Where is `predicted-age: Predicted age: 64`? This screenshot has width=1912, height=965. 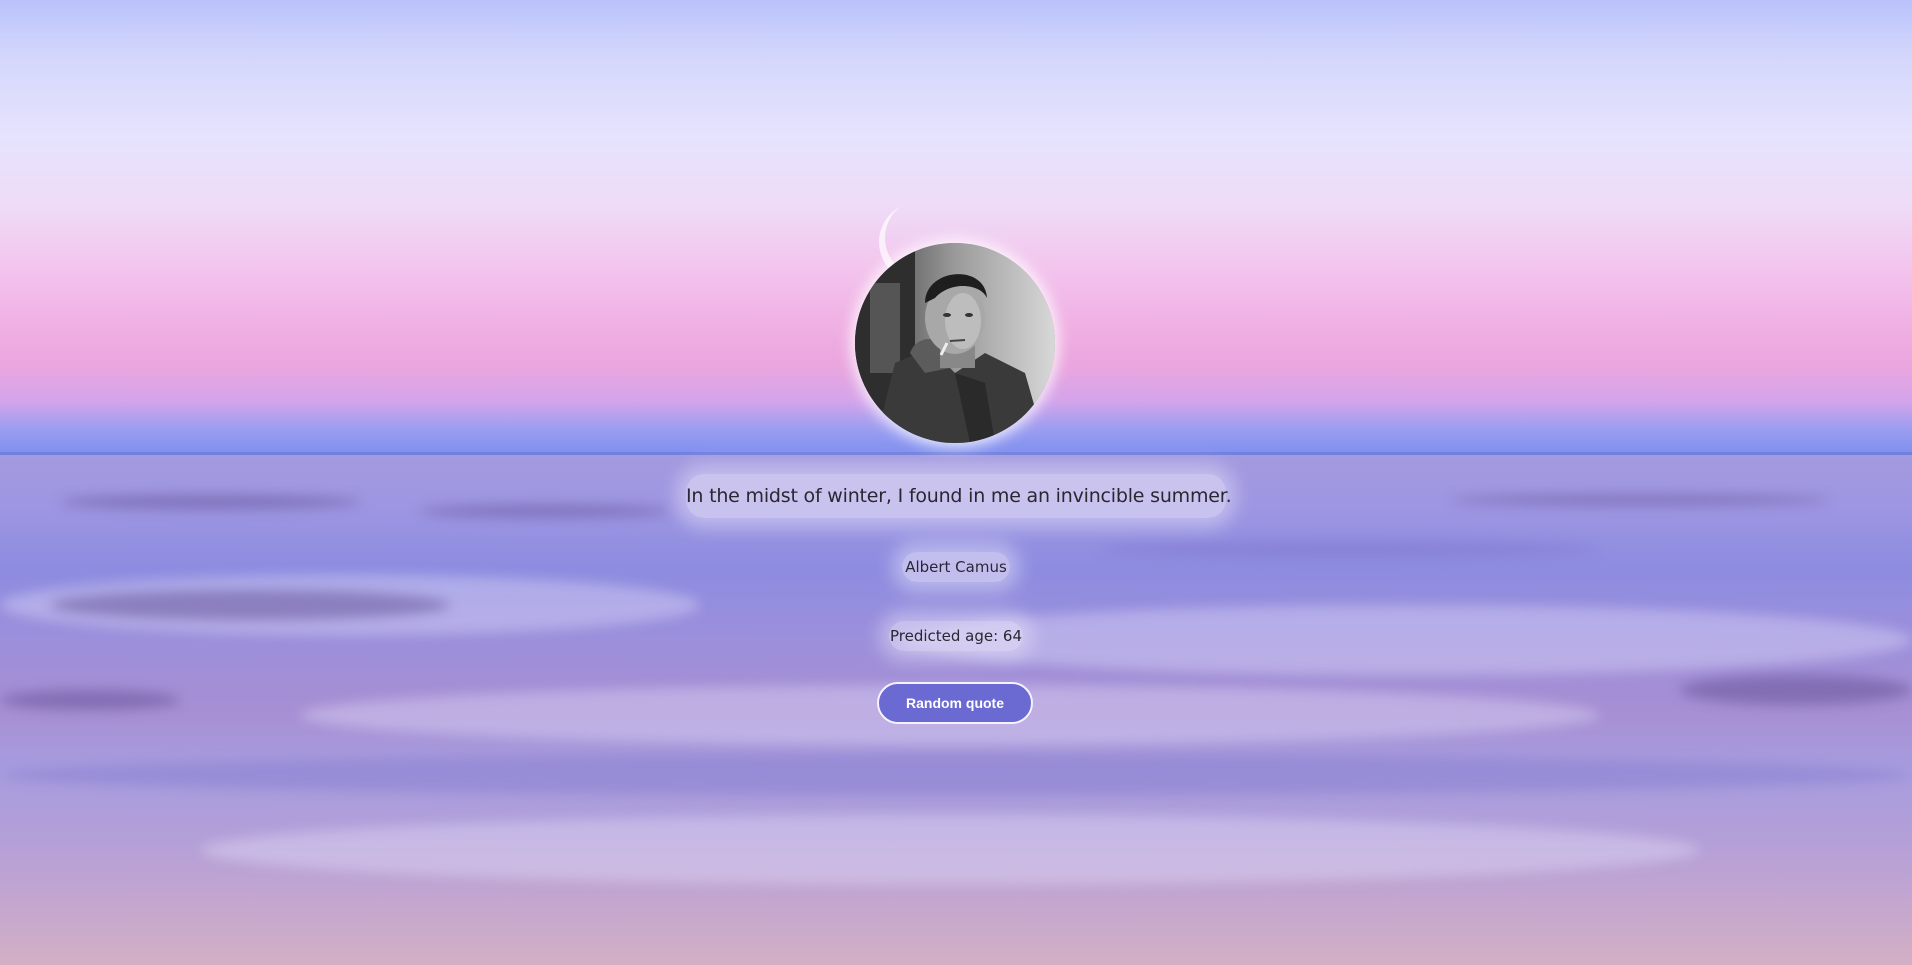
predicted-age: Predicted age: 64 is located at coordinates (956, 636).